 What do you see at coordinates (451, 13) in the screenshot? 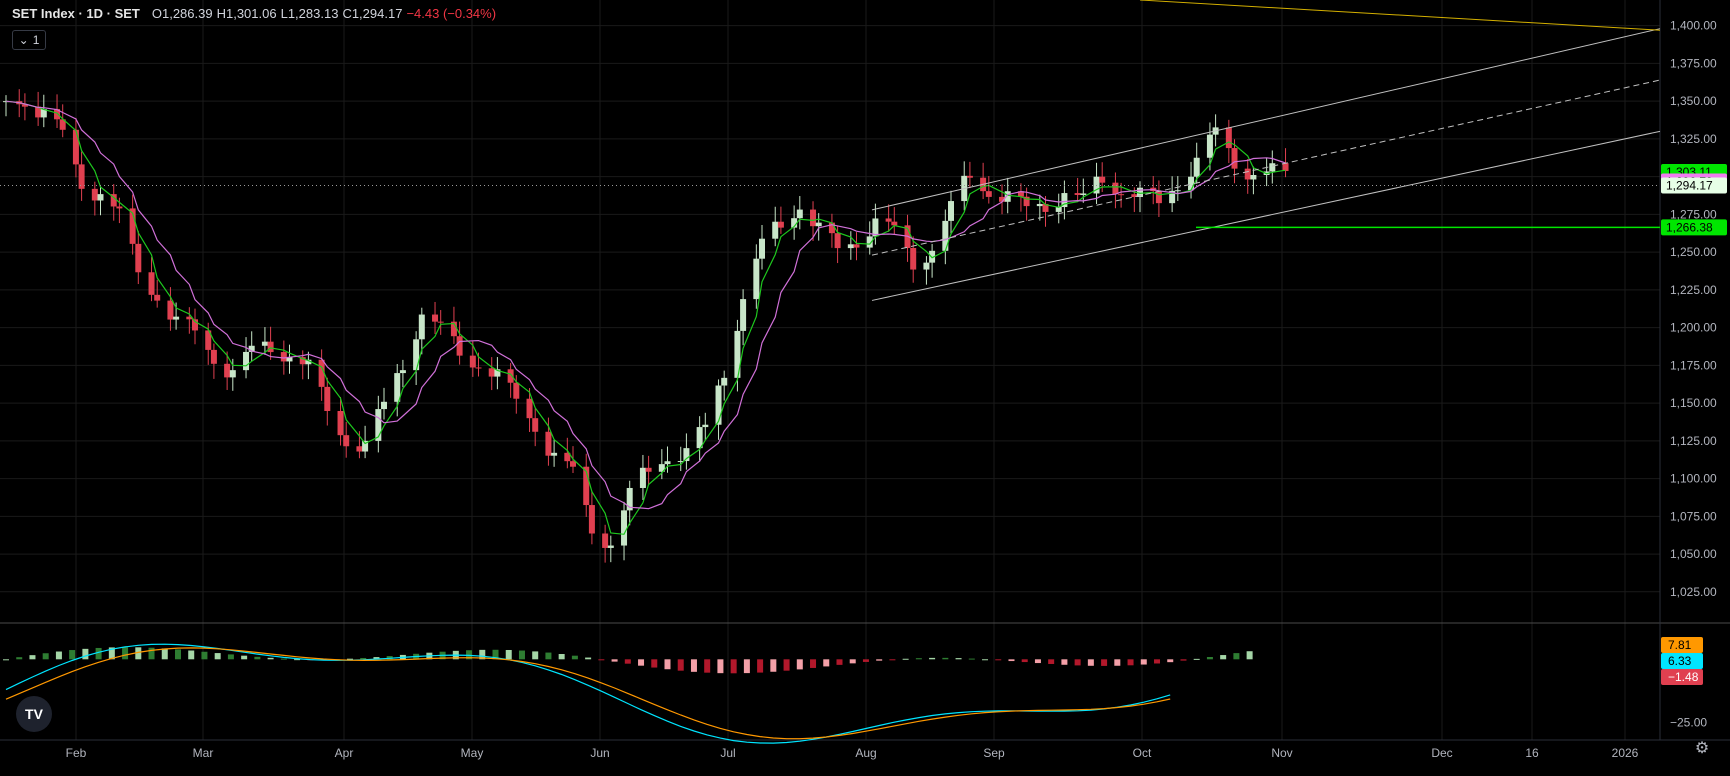
I see `price-change: −4.43 (−0.34%)` at bounding box center [451, 13].